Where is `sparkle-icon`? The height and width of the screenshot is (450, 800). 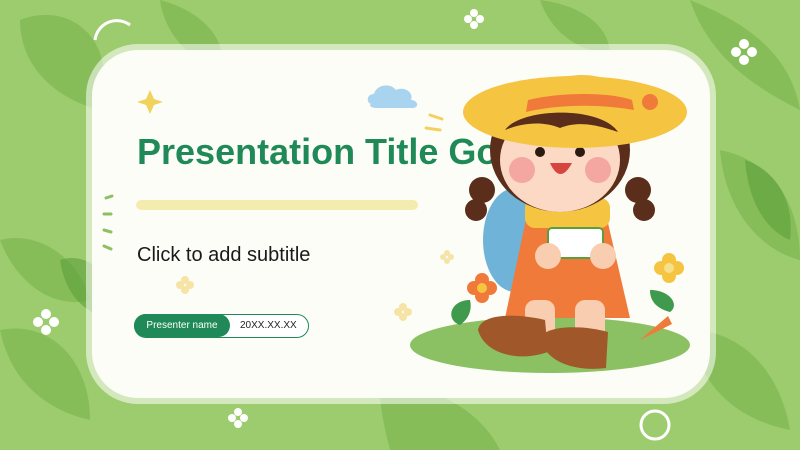
sparkle-icon is located at coordinates (150, 102).